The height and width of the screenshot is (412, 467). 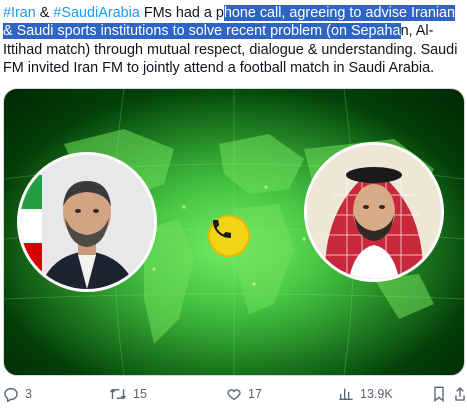 I want to click on reply-button: 3, so click(x=17, y=394).